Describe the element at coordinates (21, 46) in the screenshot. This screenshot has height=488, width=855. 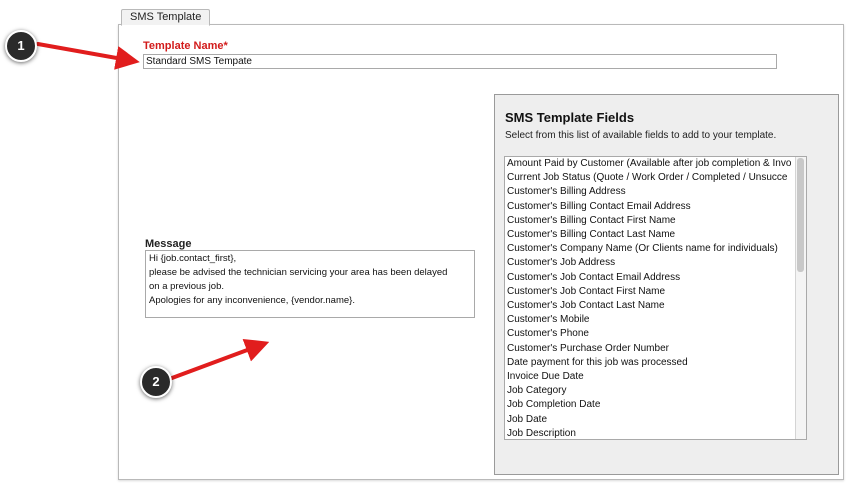
I see `callout-marker-1: 1` at that location.